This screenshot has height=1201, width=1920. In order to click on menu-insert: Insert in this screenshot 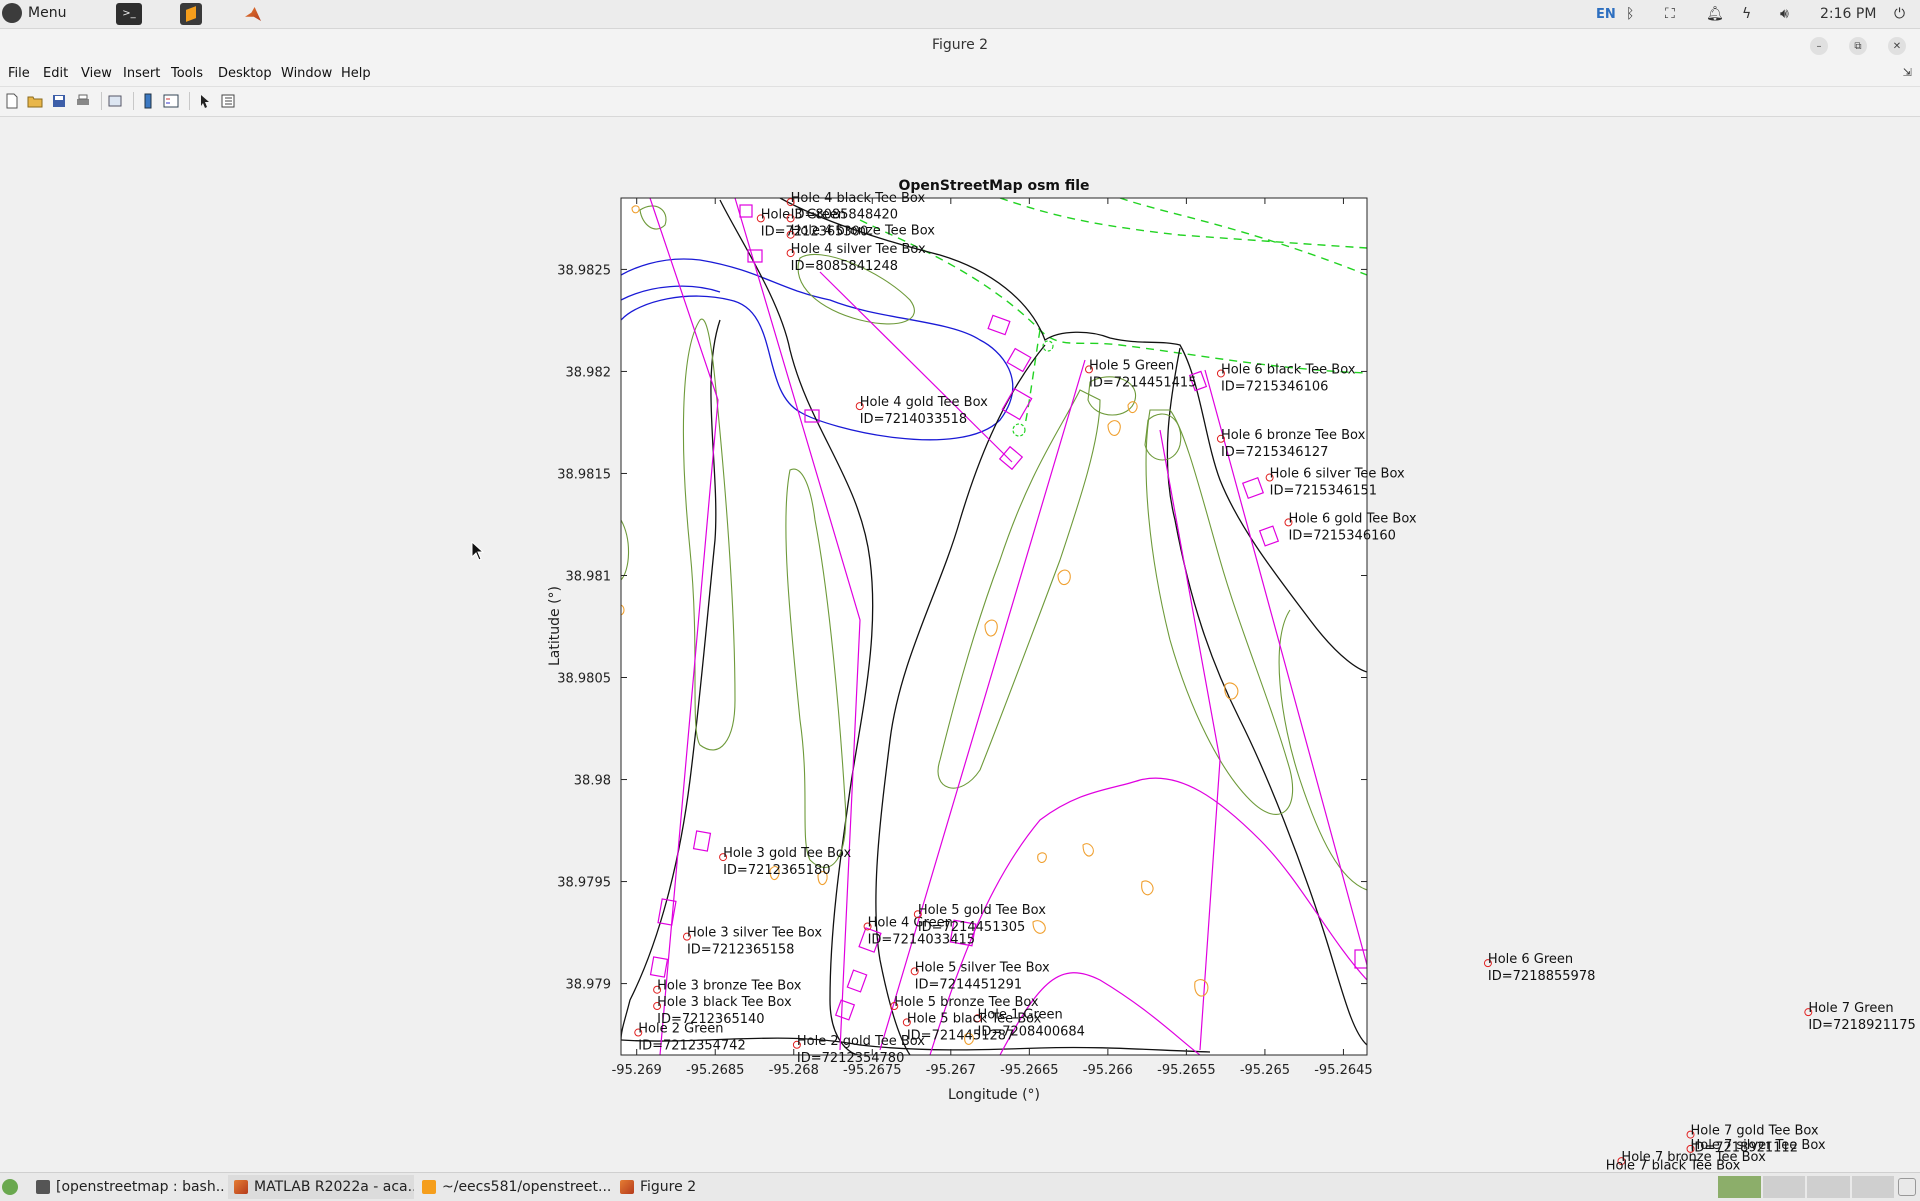, I will do `click(141, 73)`.